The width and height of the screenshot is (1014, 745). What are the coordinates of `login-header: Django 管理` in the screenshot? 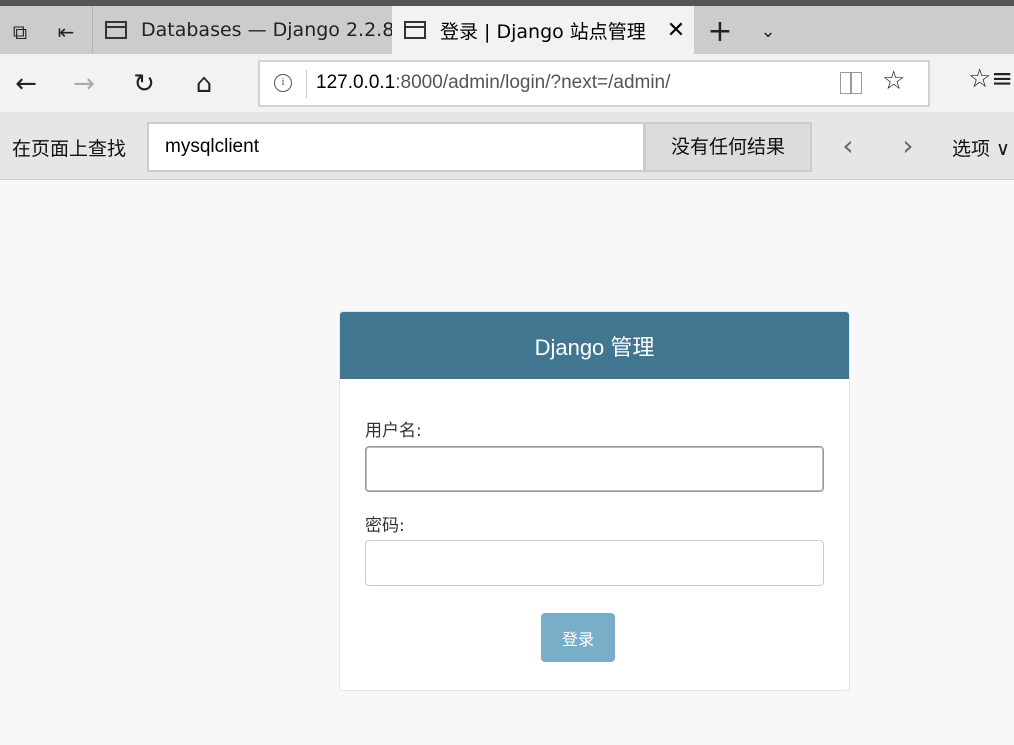 It's located at (594, 345).